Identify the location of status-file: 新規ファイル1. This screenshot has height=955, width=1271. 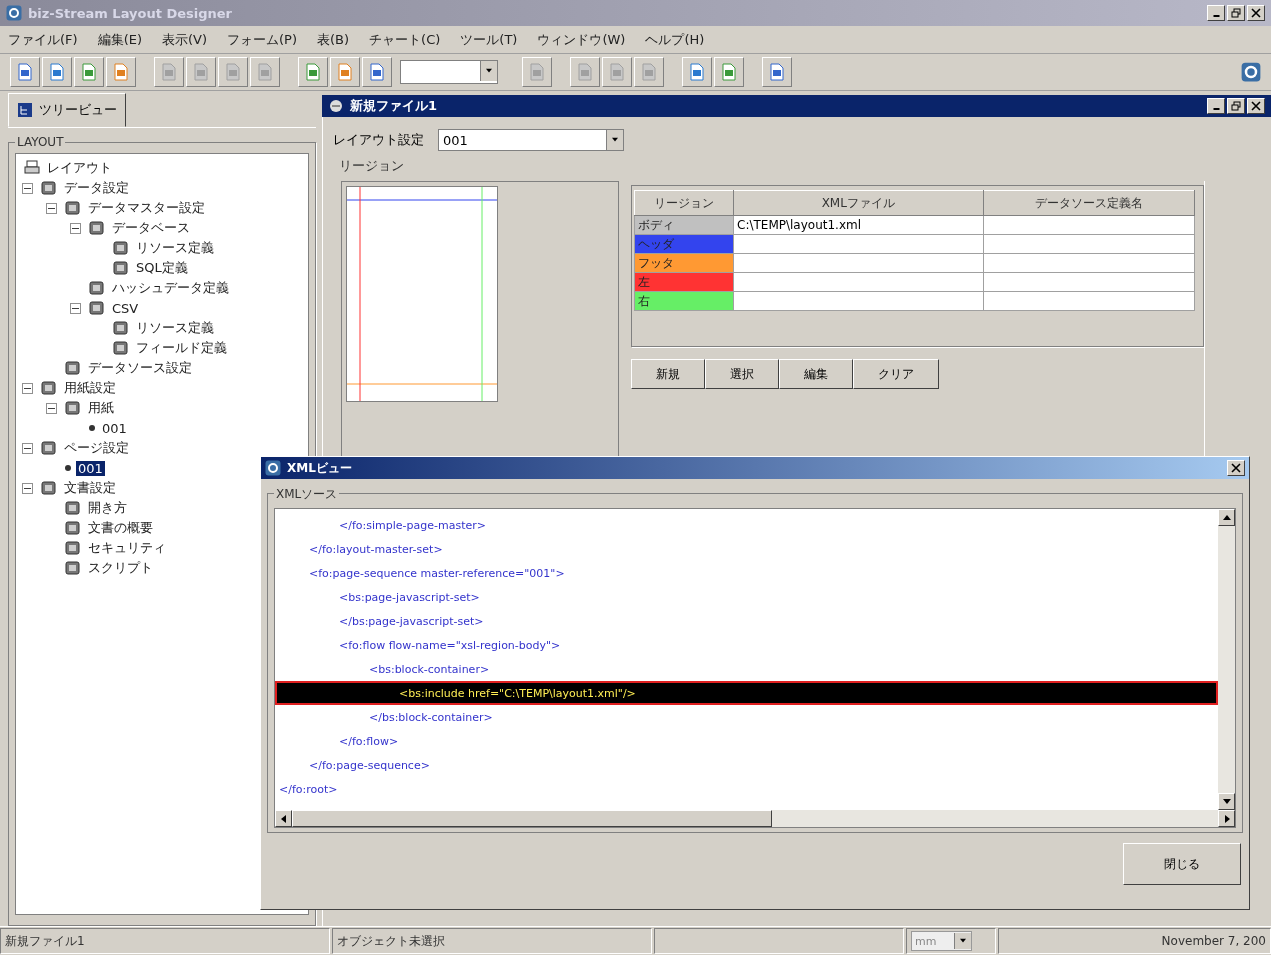
(165, 941).